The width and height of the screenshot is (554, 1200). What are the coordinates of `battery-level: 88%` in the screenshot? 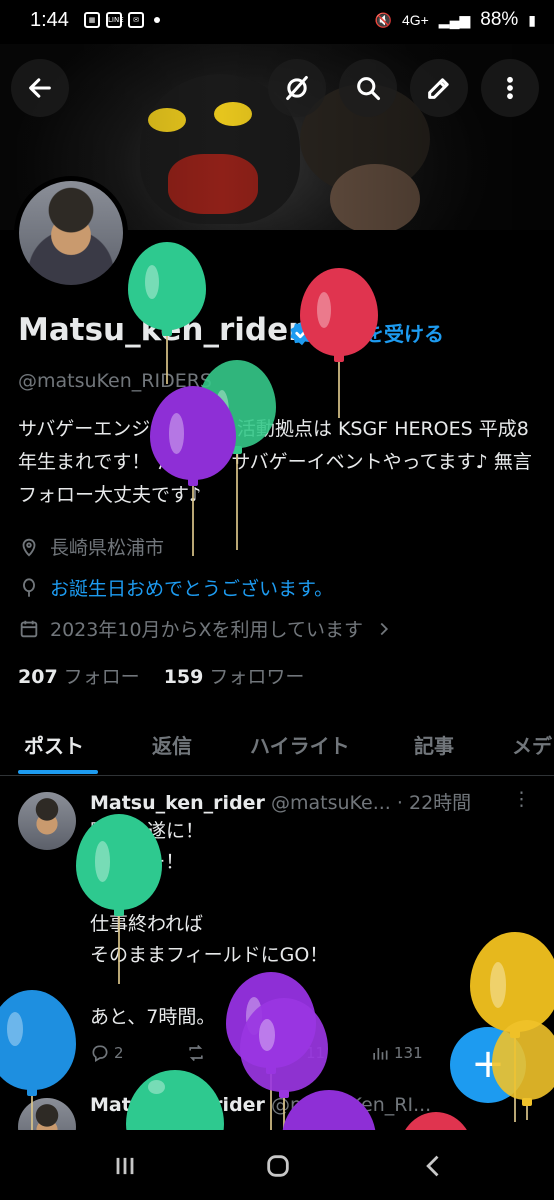 It's located at (499, 19).